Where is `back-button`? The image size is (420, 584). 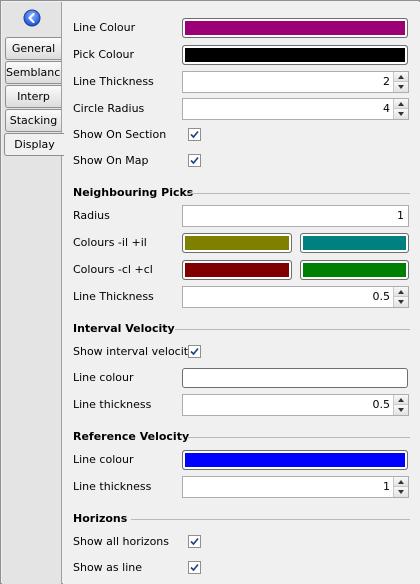 back-button is located at coordinates (32, 18).